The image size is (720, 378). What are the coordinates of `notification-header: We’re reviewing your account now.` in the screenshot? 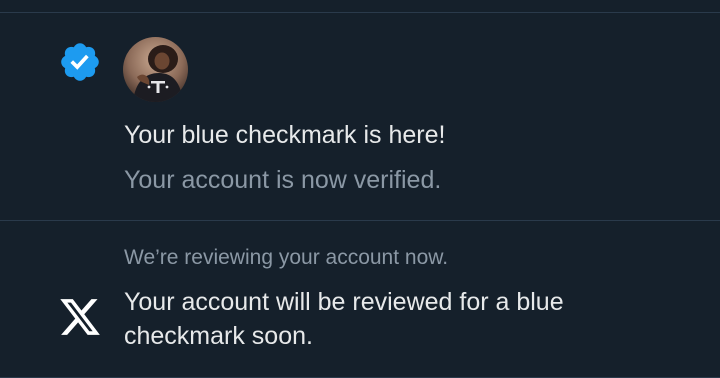 It's located at (286, 257).